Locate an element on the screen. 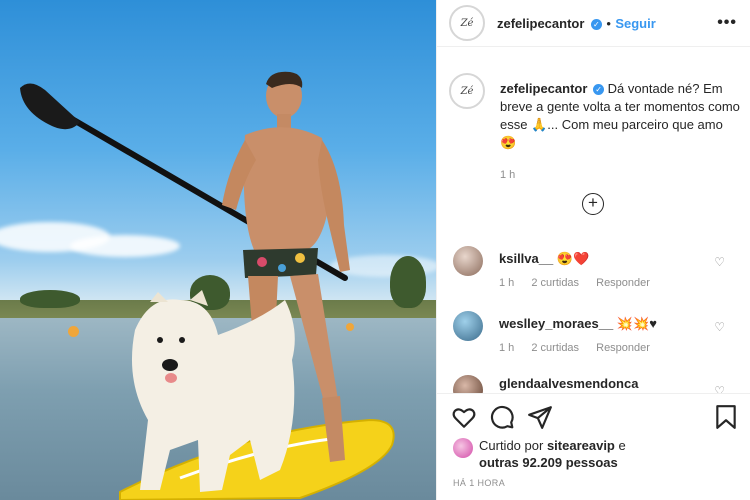  share-icon is located at coordinates (540, 417).